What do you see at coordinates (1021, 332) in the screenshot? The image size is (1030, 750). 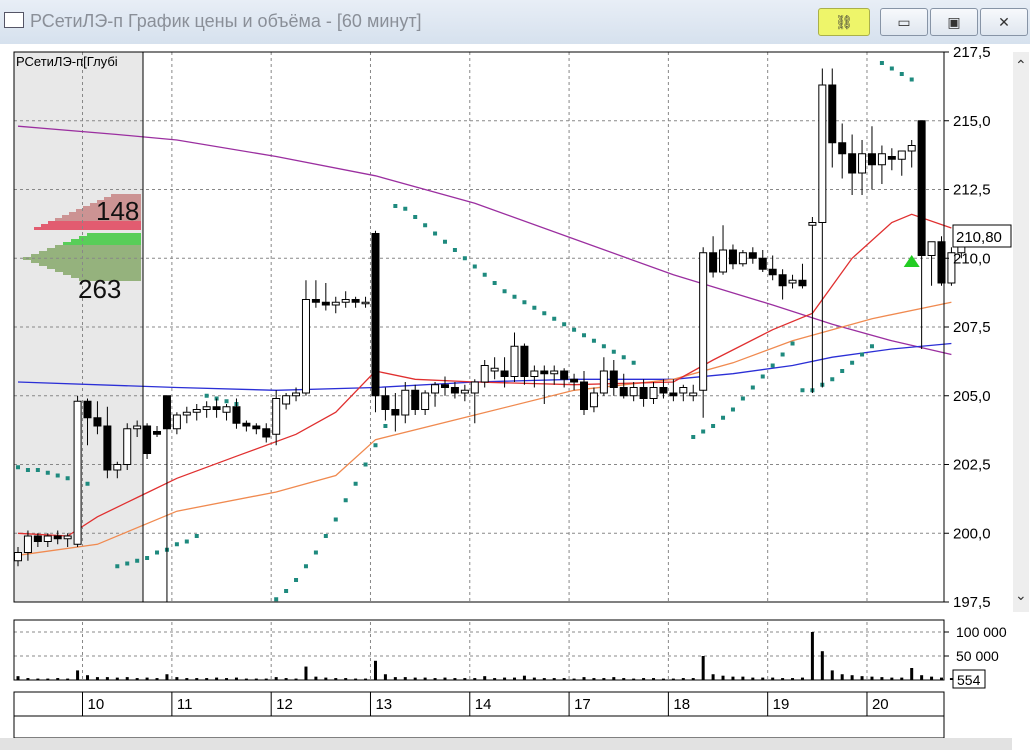 I see `vertical-scrollbar` at bounding box center [1021, 332].